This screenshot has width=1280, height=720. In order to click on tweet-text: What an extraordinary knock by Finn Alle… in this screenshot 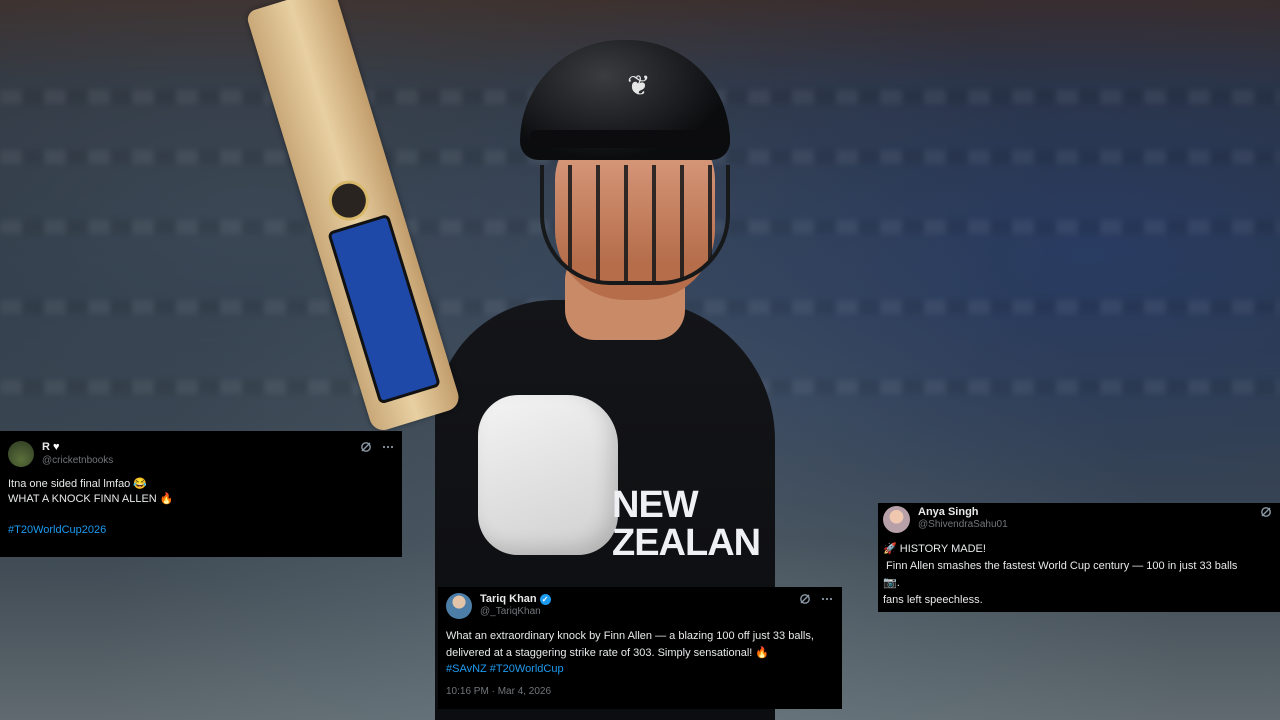, I will do `click(639, 653)`.